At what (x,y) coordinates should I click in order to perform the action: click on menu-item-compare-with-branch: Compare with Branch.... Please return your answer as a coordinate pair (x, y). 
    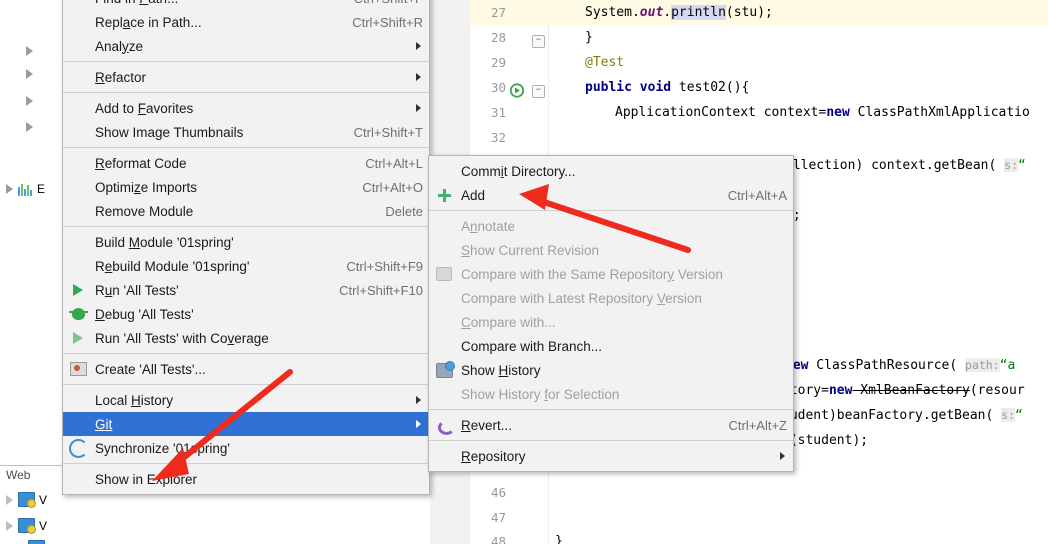
    Looking at the image, I should click on (611, 346).